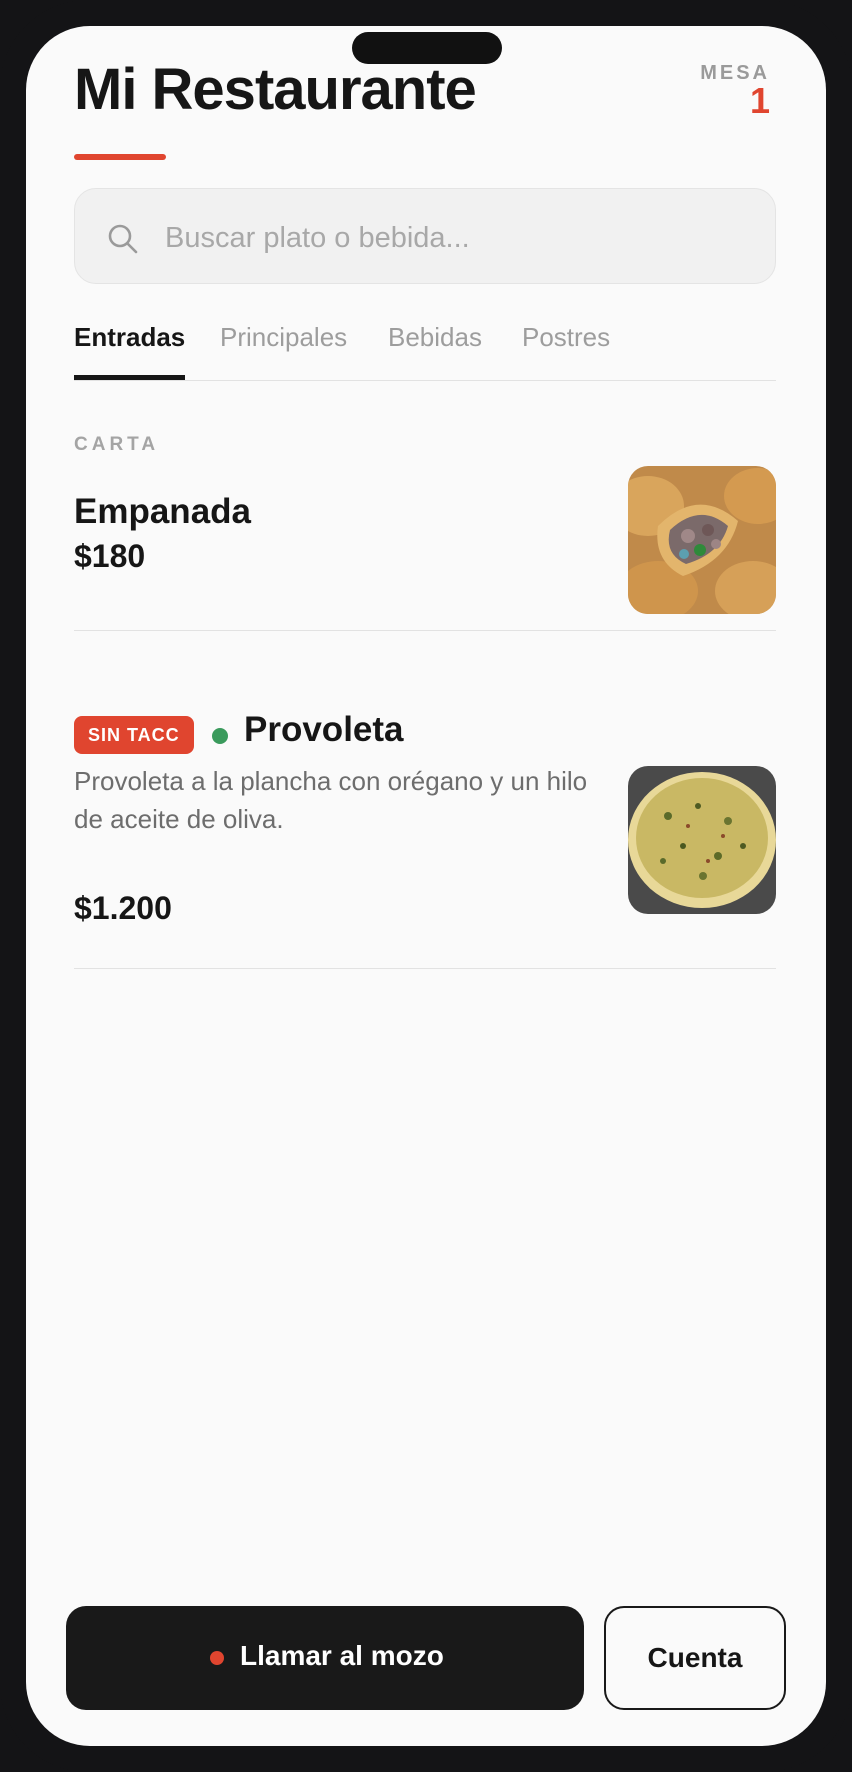  Describe the element at coordinates (759, 100) in the screenshot. I see `table-number: 1` at that location.